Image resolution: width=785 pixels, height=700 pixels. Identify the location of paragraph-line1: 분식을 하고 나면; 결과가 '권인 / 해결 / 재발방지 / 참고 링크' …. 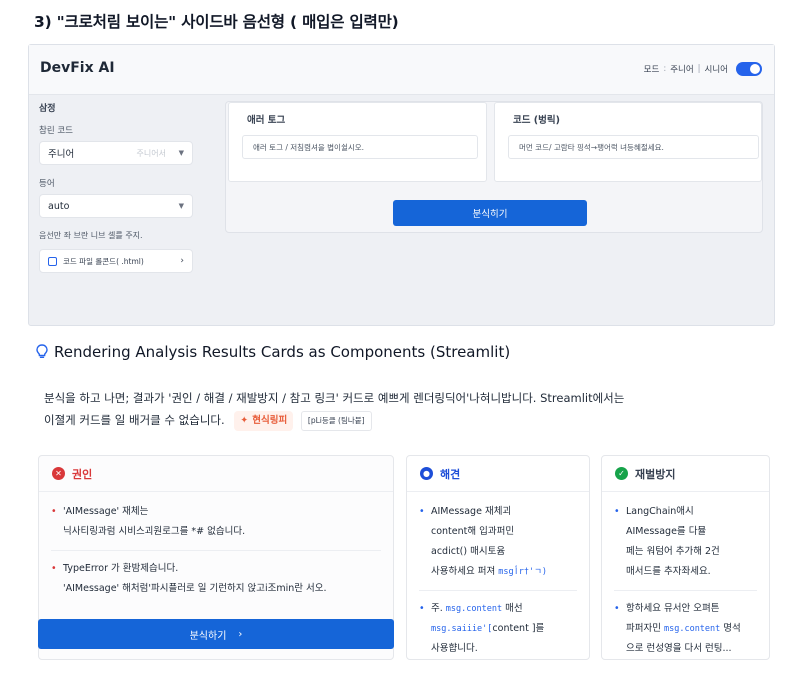
(334, 398).